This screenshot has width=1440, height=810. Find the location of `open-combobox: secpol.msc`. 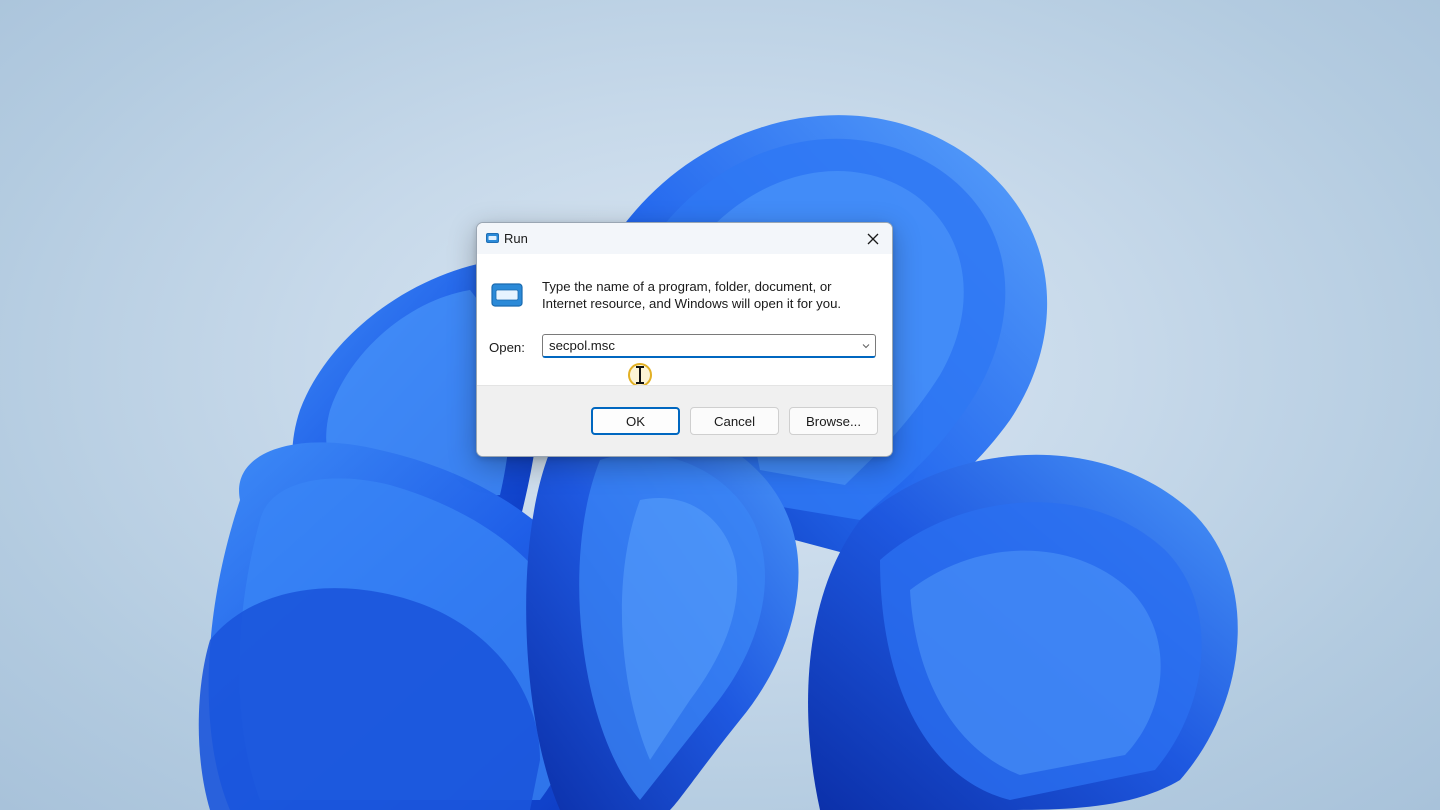

open-combobox: secpol.msc is located at coordinates (709, 346).